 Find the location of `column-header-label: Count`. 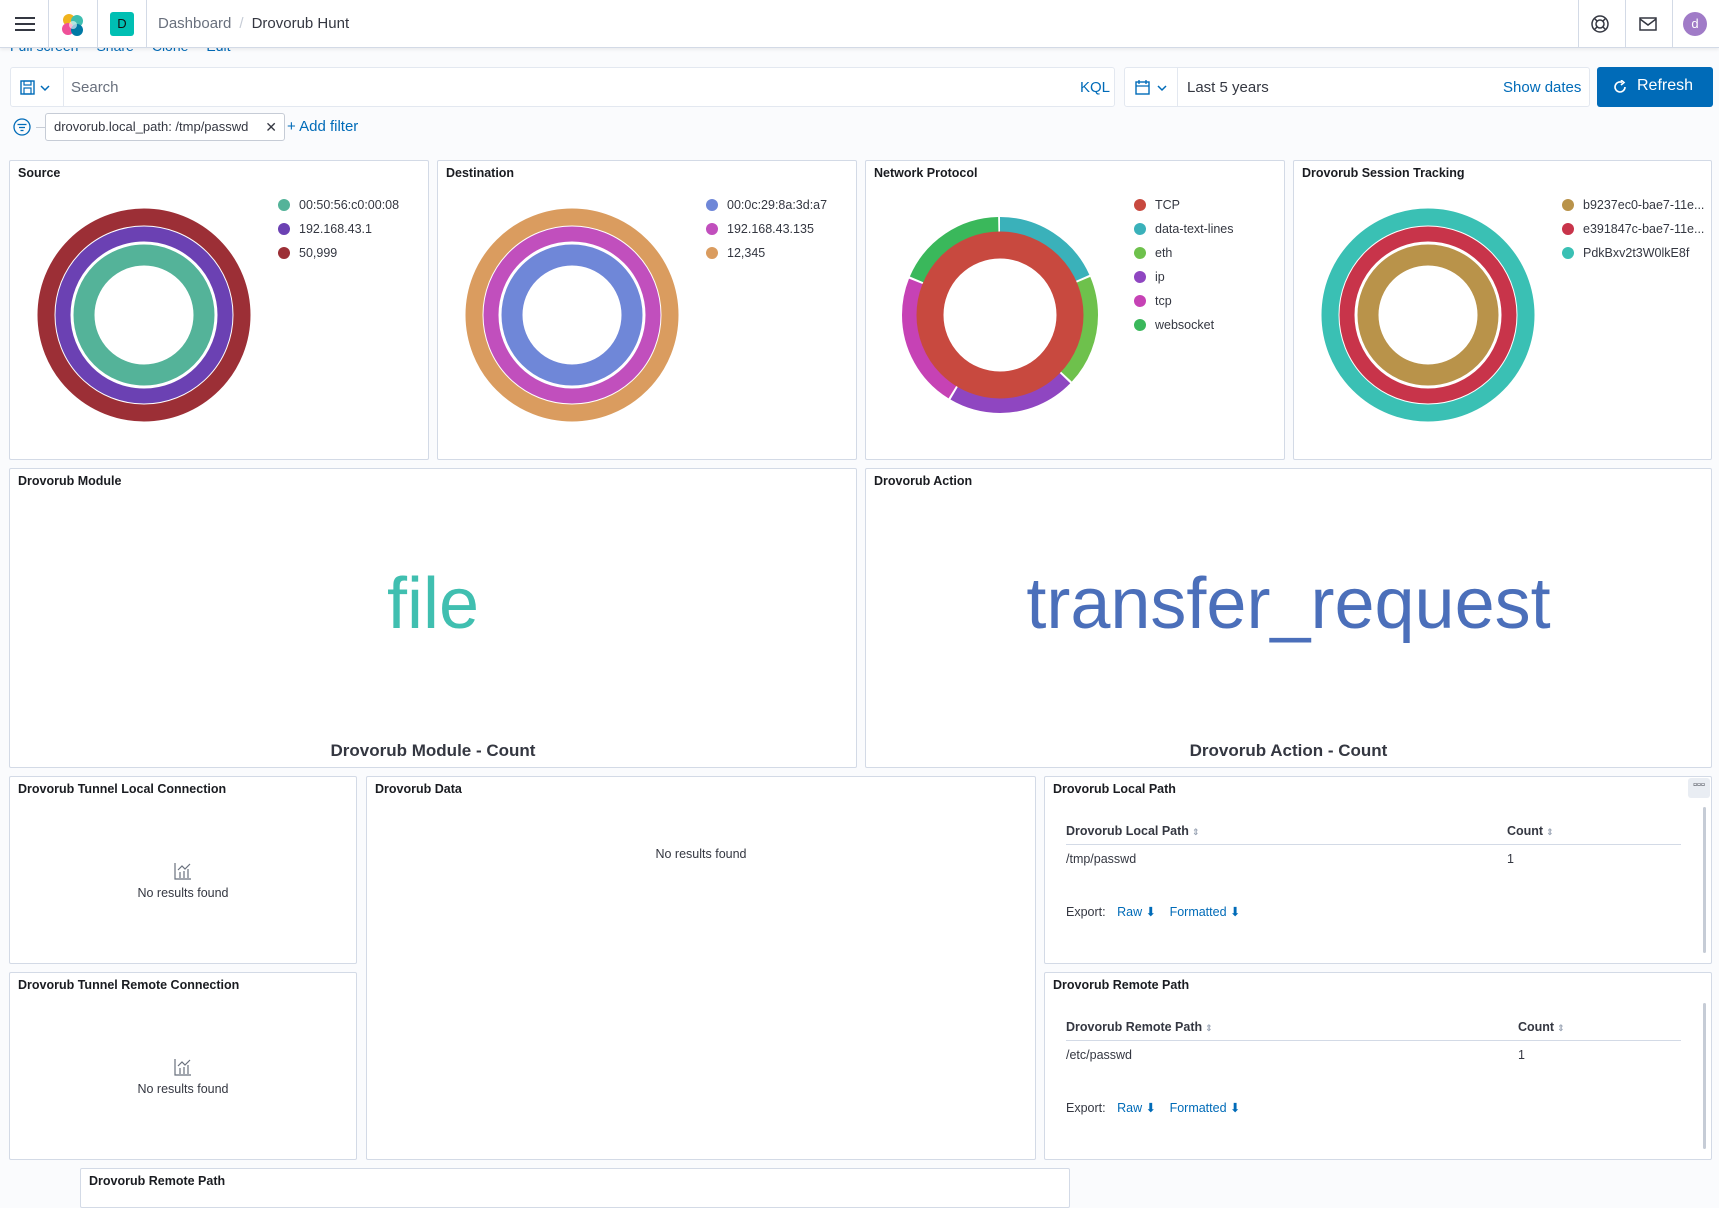

column-header-label: Count is located at coordinates (1525, 831).